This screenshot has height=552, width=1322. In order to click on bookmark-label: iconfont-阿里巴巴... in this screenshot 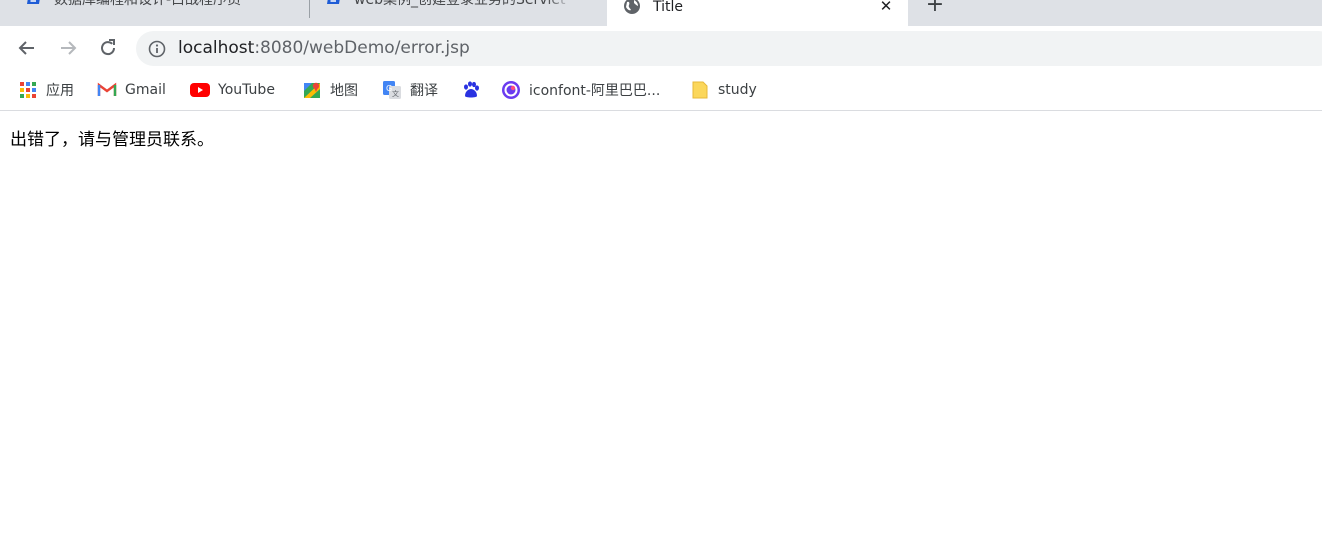, I will do `click(595, 91)`.